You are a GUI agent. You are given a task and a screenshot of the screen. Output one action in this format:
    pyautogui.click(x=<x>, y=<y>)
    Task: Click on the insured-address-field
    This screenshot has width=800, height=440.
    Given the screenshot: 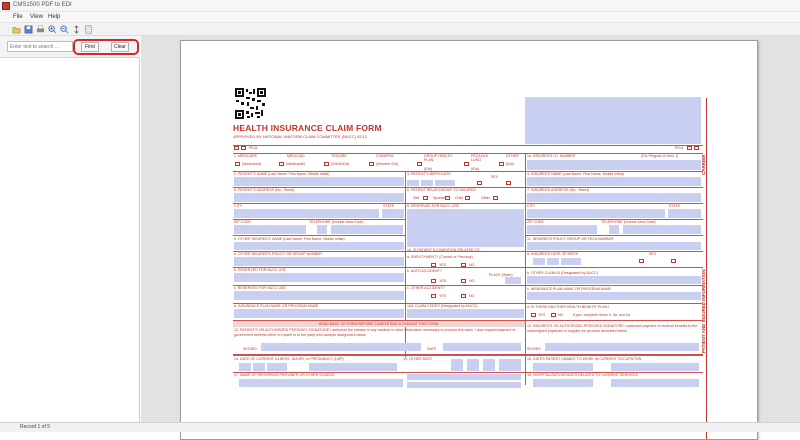 What is the action you would take?
    pyautogui.click(x=614, y=197)
    